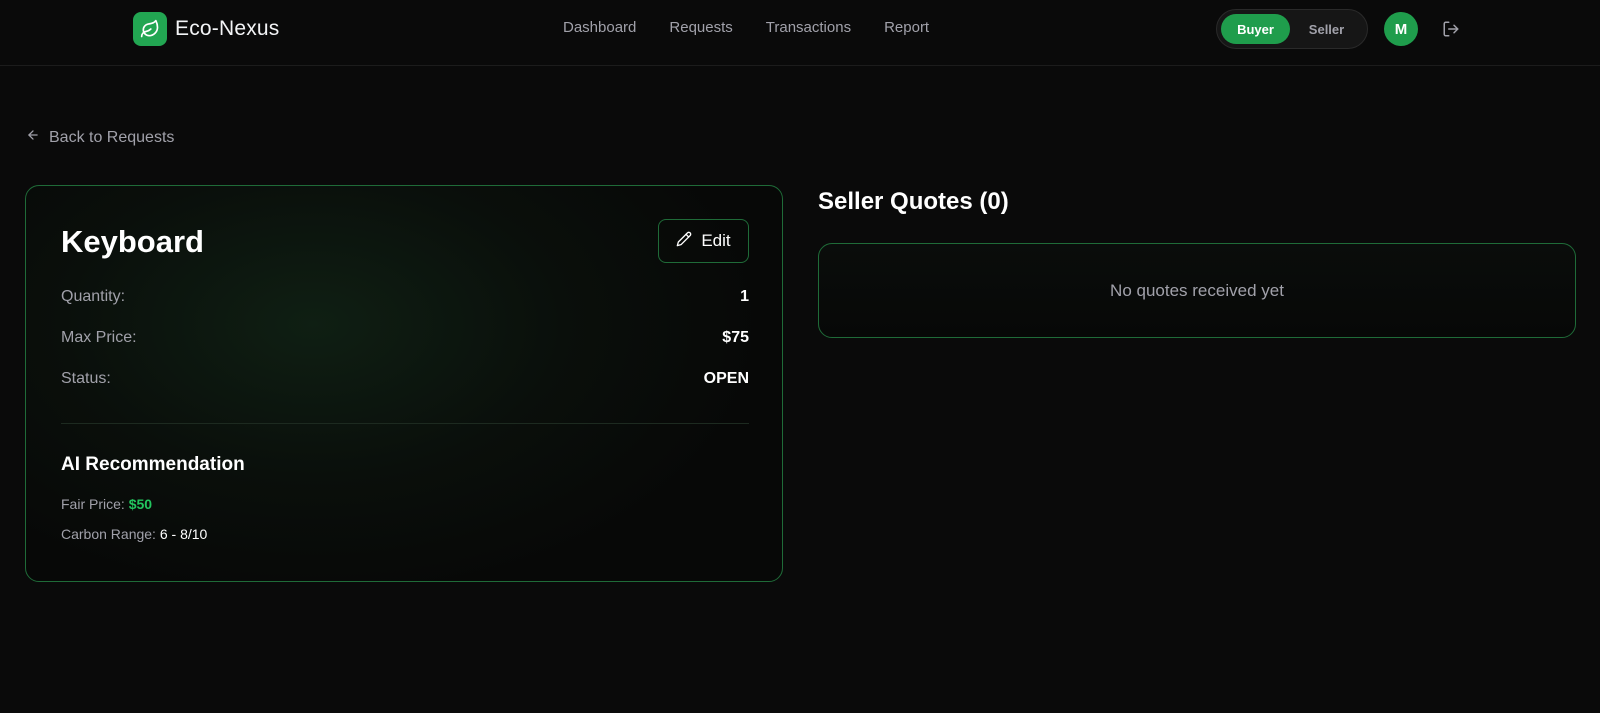 This screenshot has width=1600, height=713. I want to click on nav-requests: Requests, so click(700, 27).